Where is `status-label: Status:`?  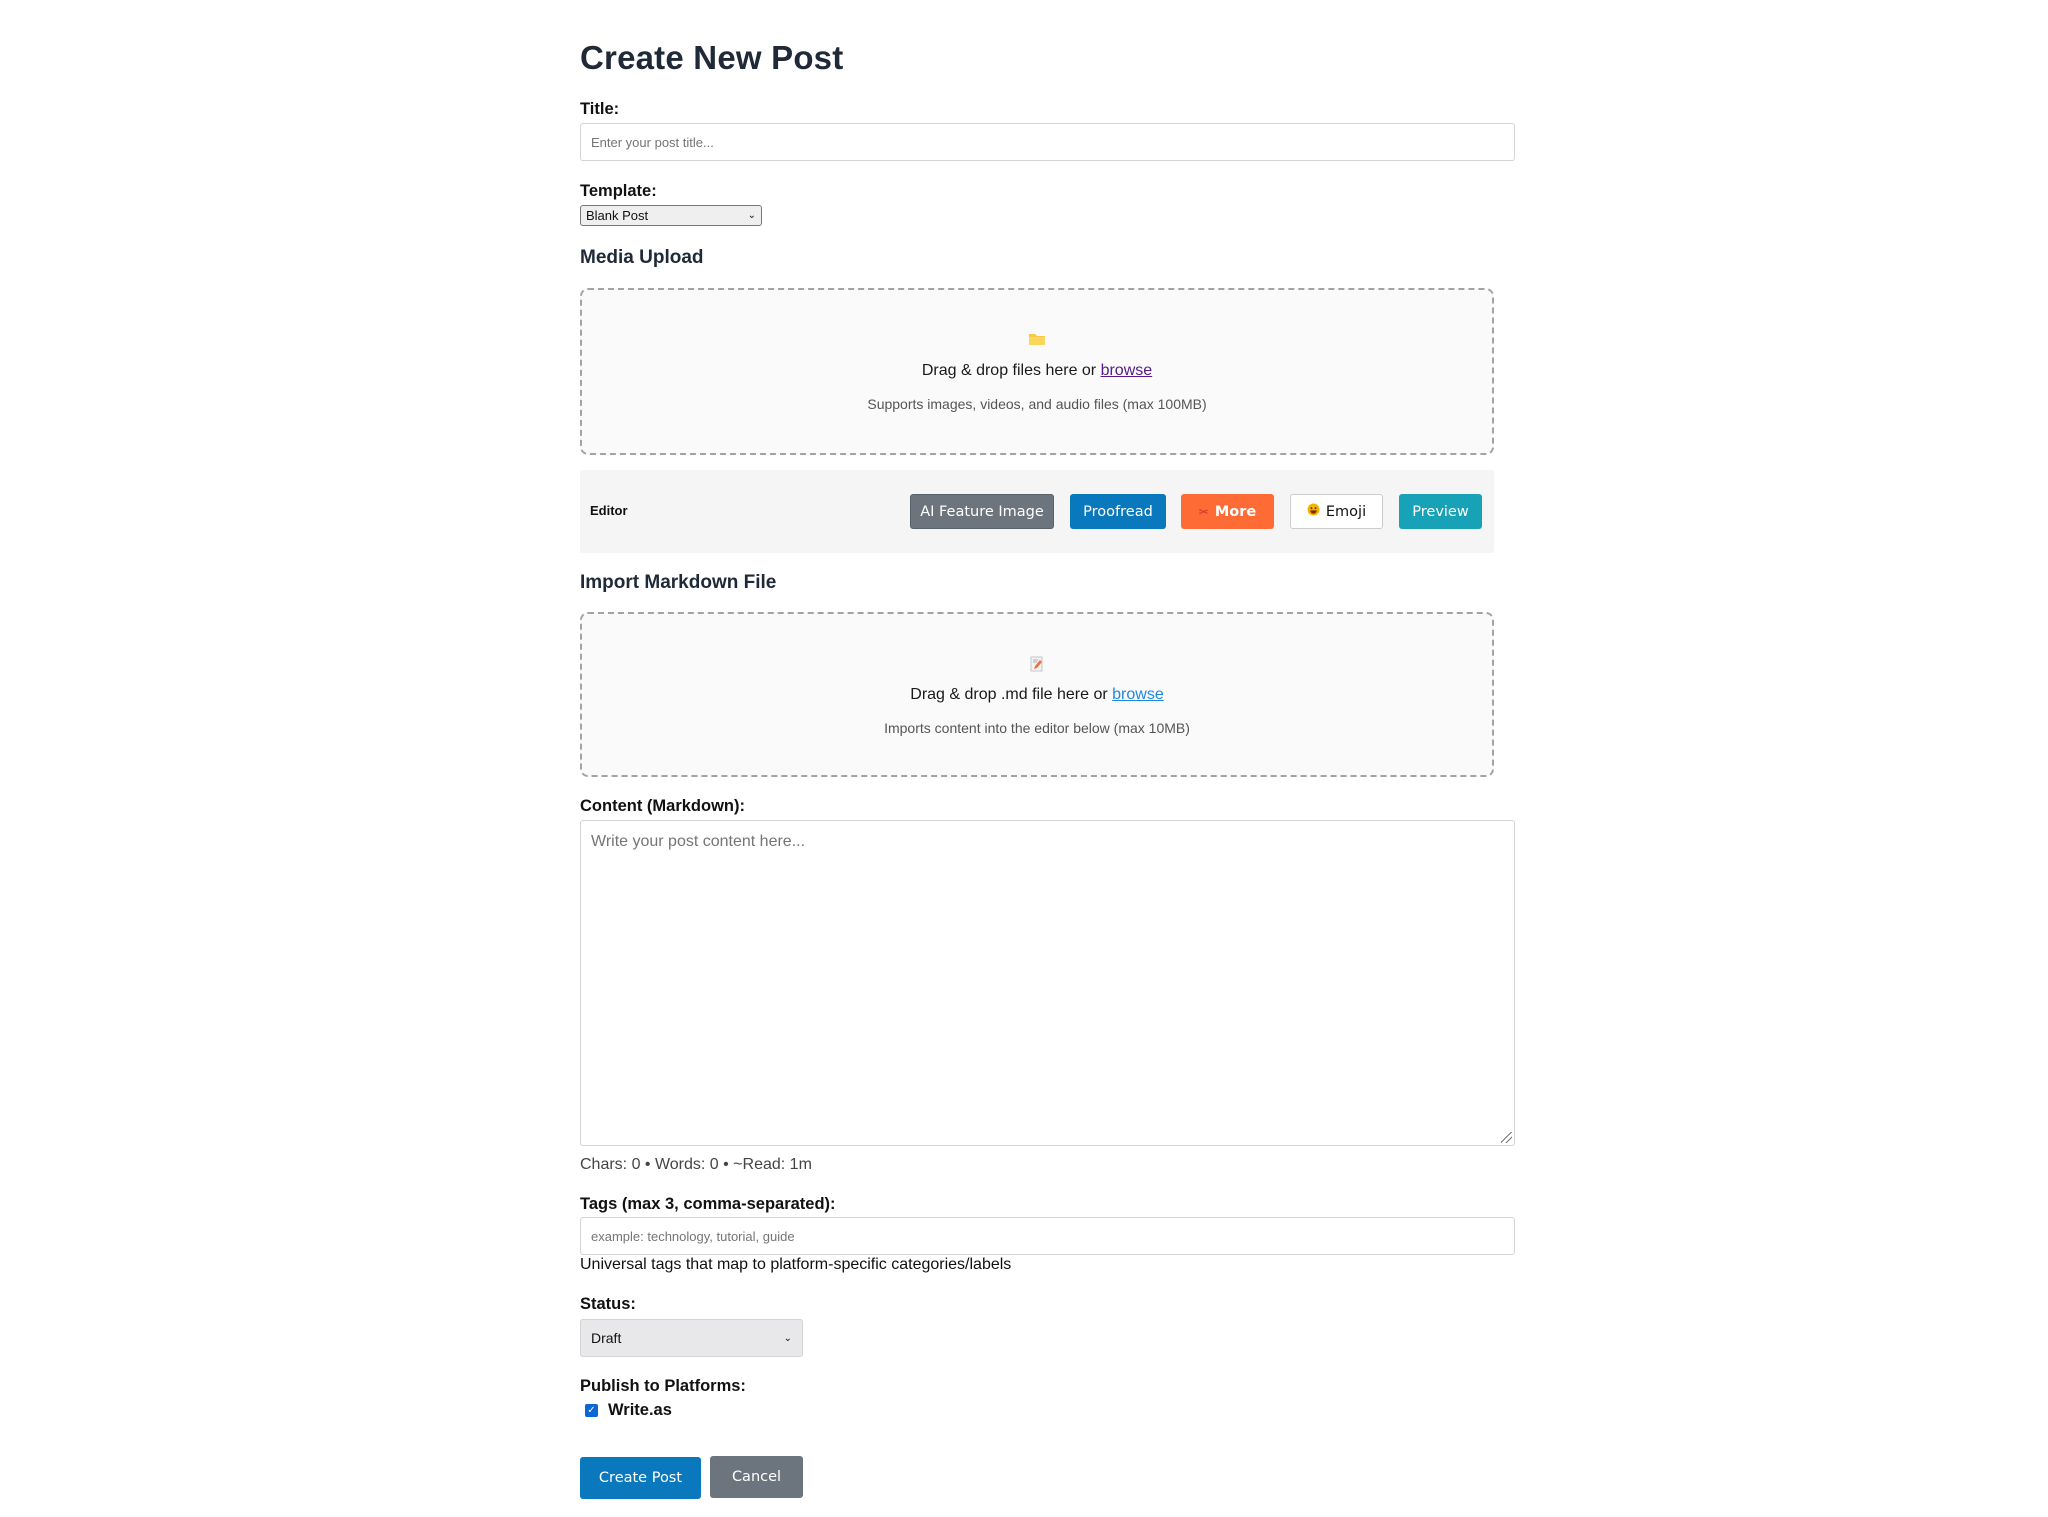 status-label: Status: is located at coordinates (608, 1304).